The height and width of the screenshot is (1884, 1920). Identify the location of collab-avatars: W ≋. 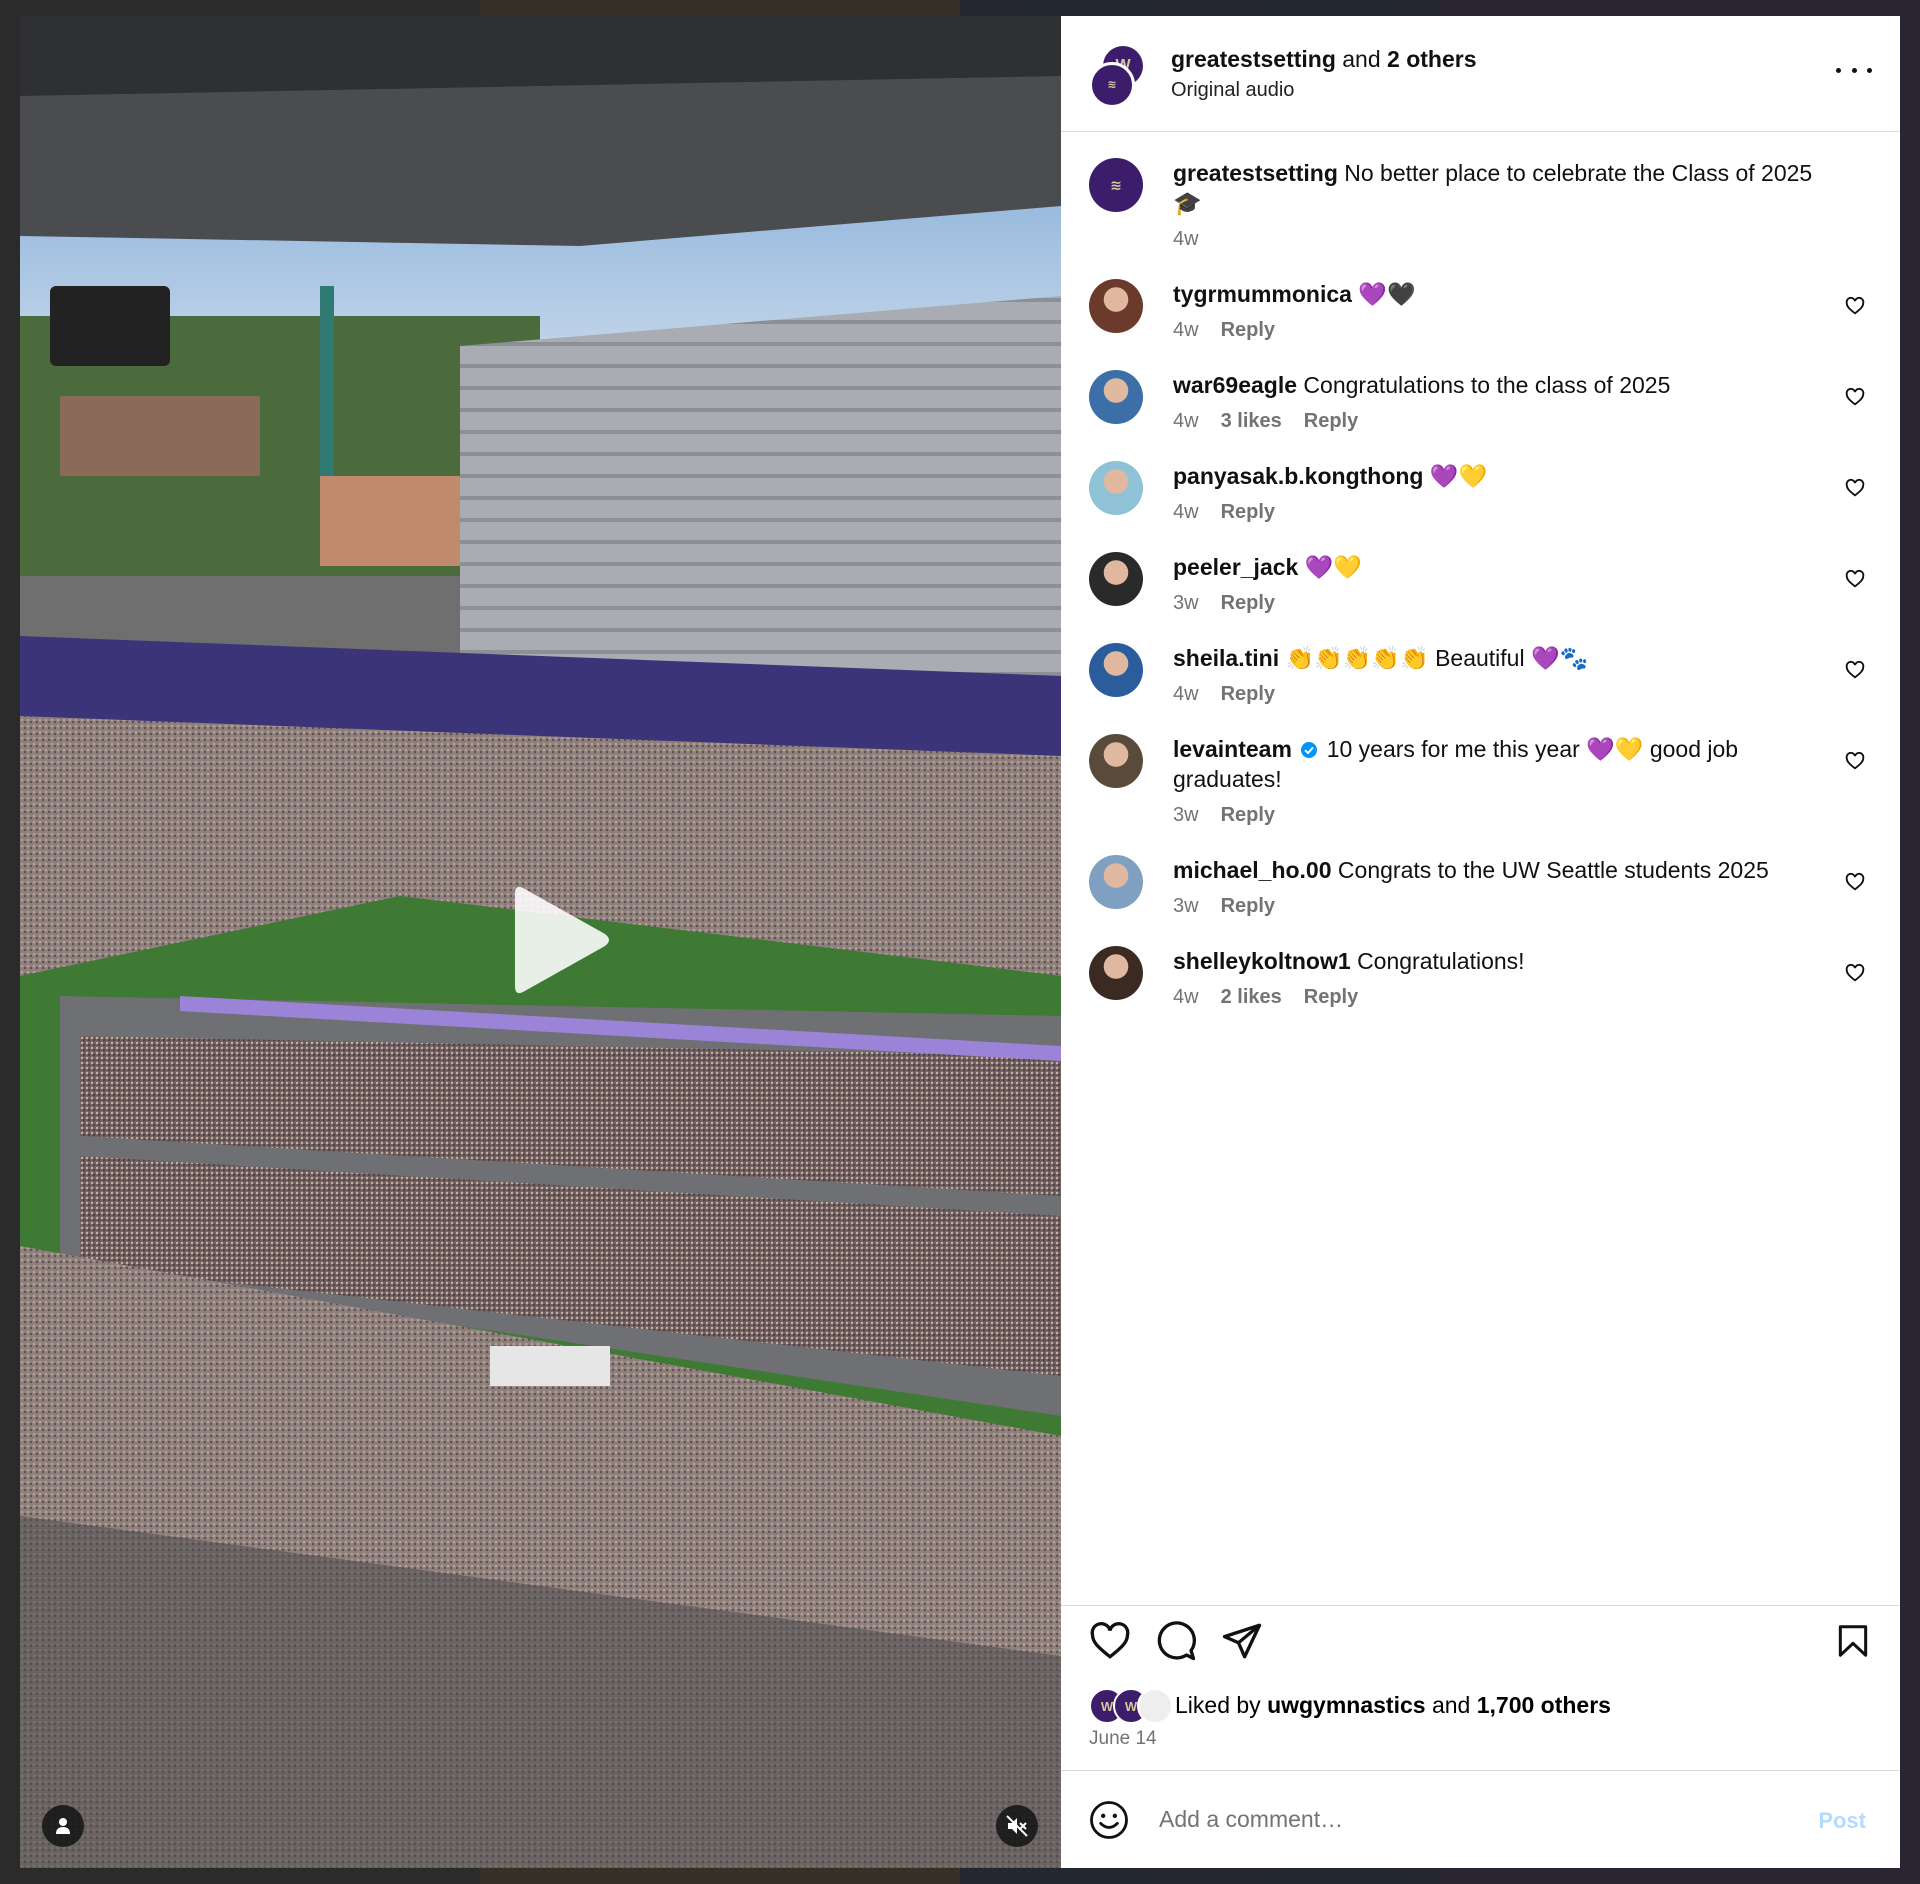
(1117, 76).